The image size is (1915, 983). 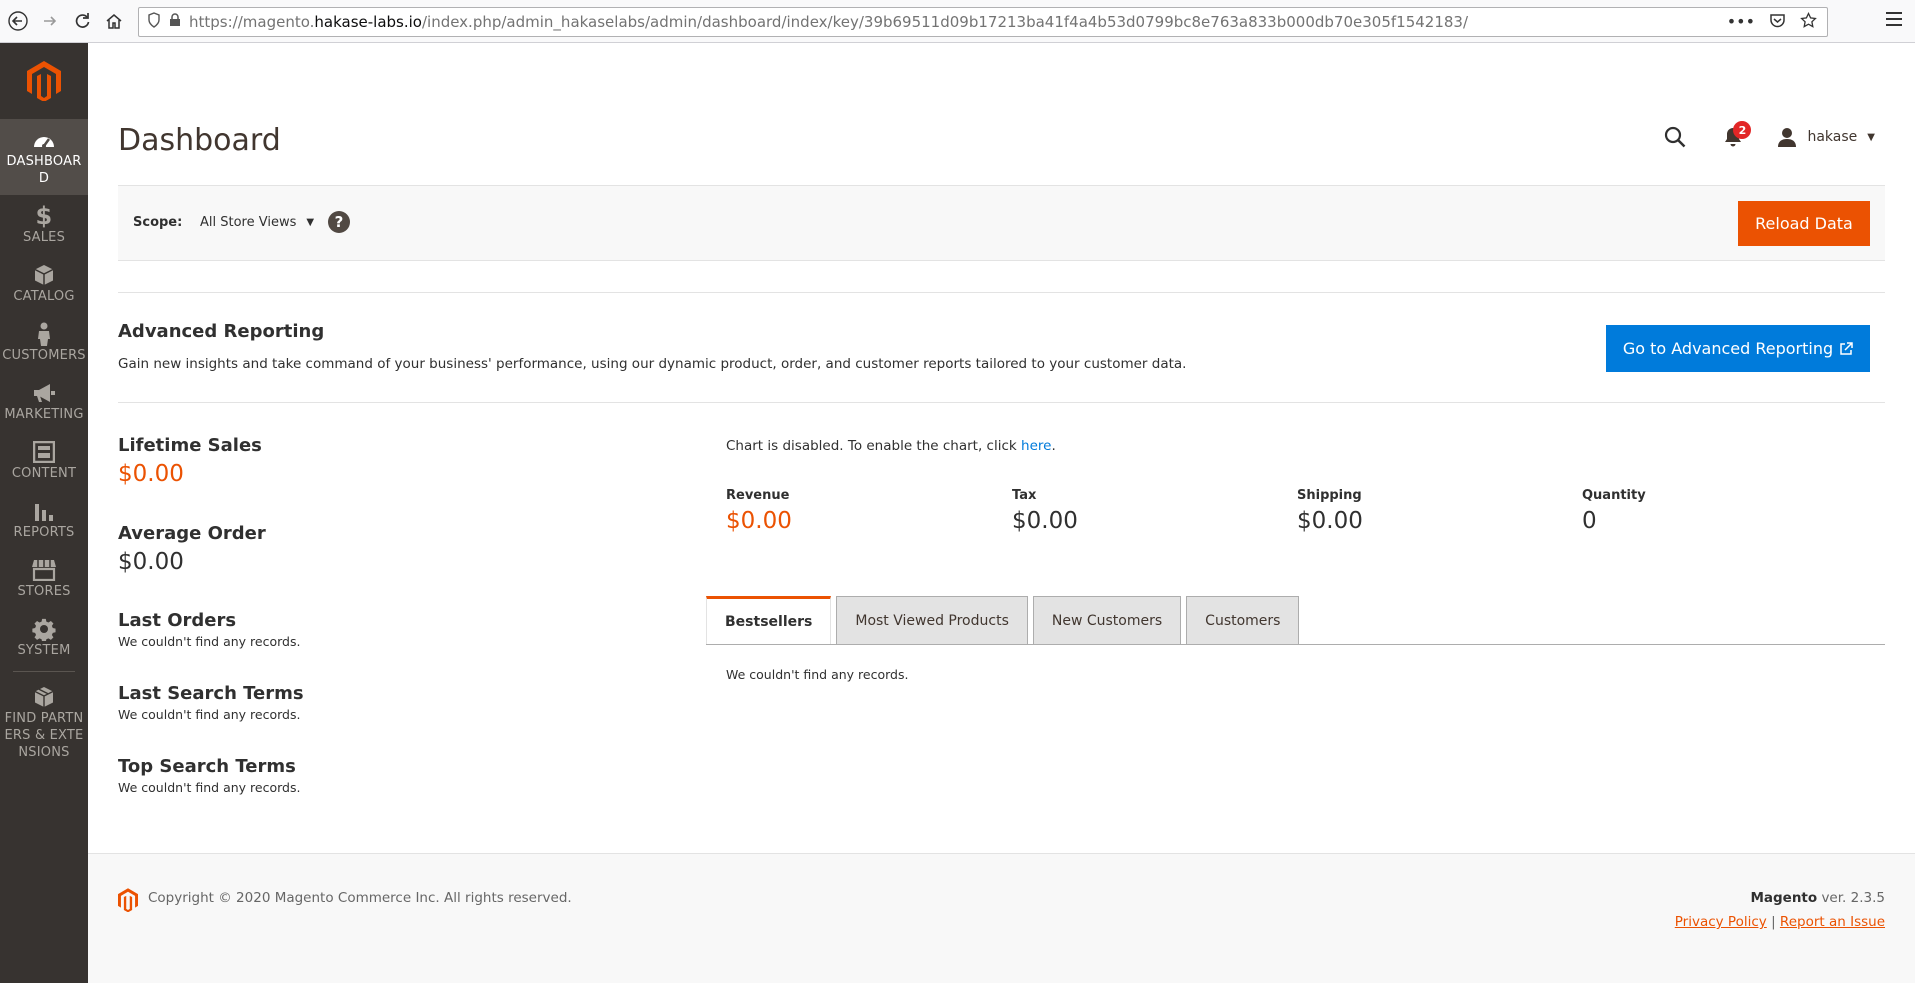 I want to click on forward-button, so click(x=50, y=21).